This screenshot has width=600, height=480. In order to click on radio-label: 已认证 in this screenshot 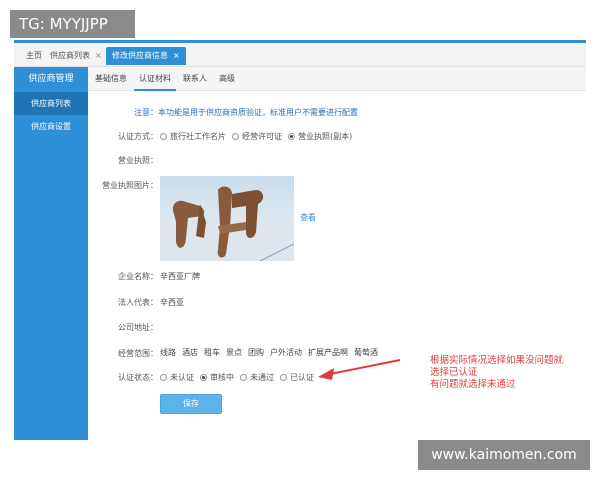, I will do `click(302, 377)`.